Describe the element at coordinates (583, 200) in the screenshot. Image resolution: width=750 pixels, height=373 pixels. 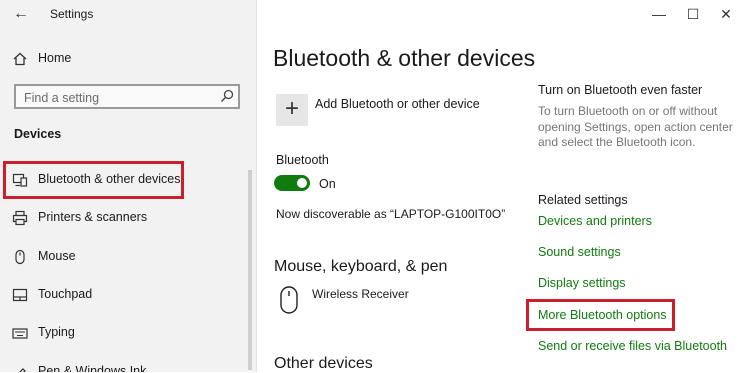
I see `related-settings-heading: Related settings` at that location.